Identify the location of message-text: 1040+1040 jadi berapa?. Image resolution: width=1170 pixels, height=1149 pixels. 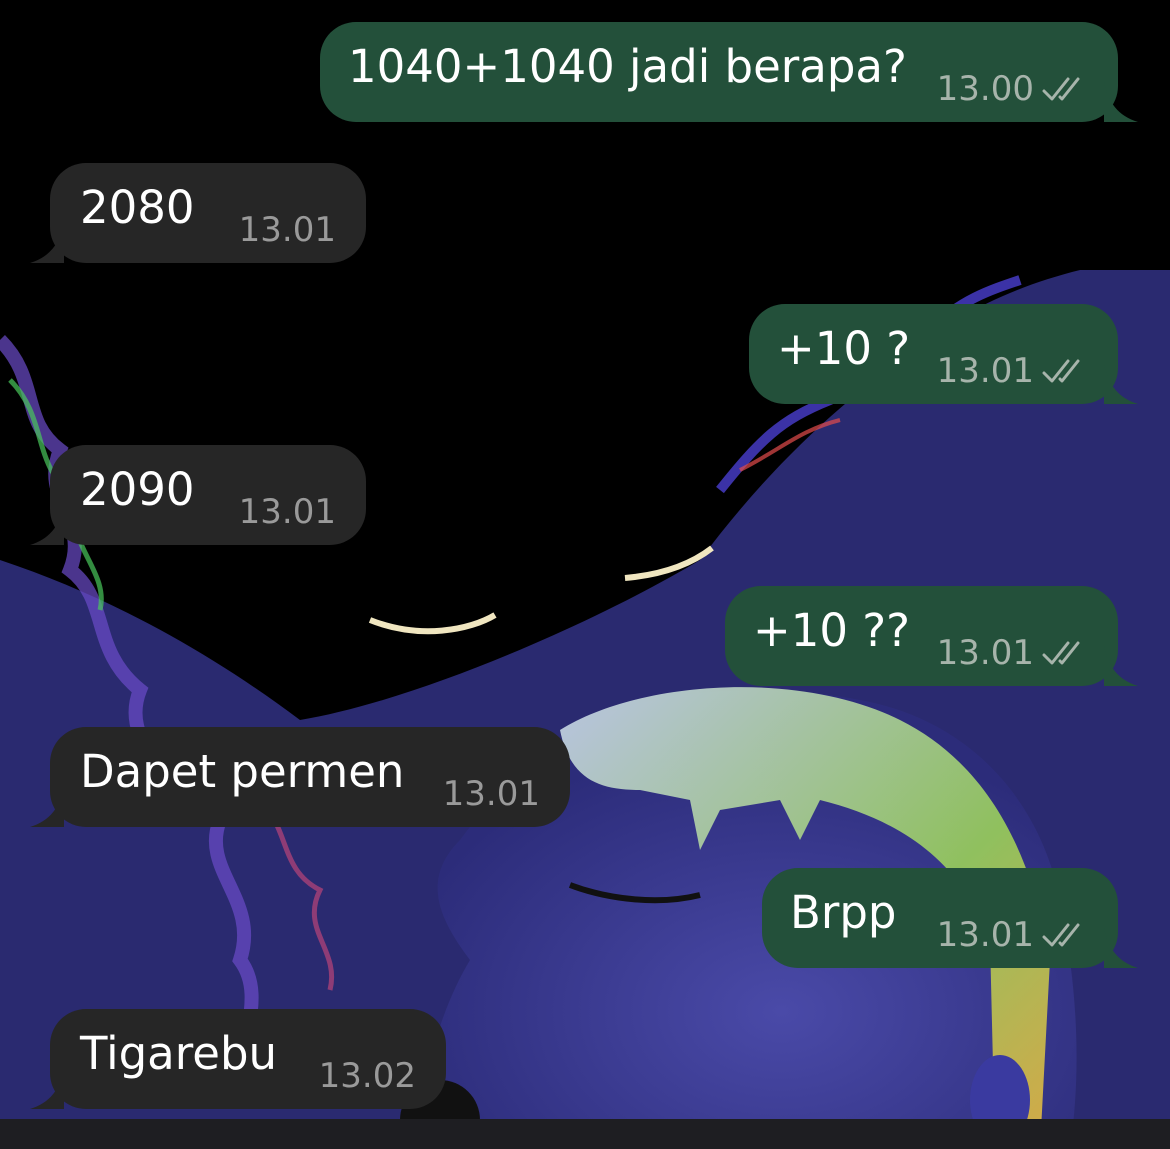
(627, 66).